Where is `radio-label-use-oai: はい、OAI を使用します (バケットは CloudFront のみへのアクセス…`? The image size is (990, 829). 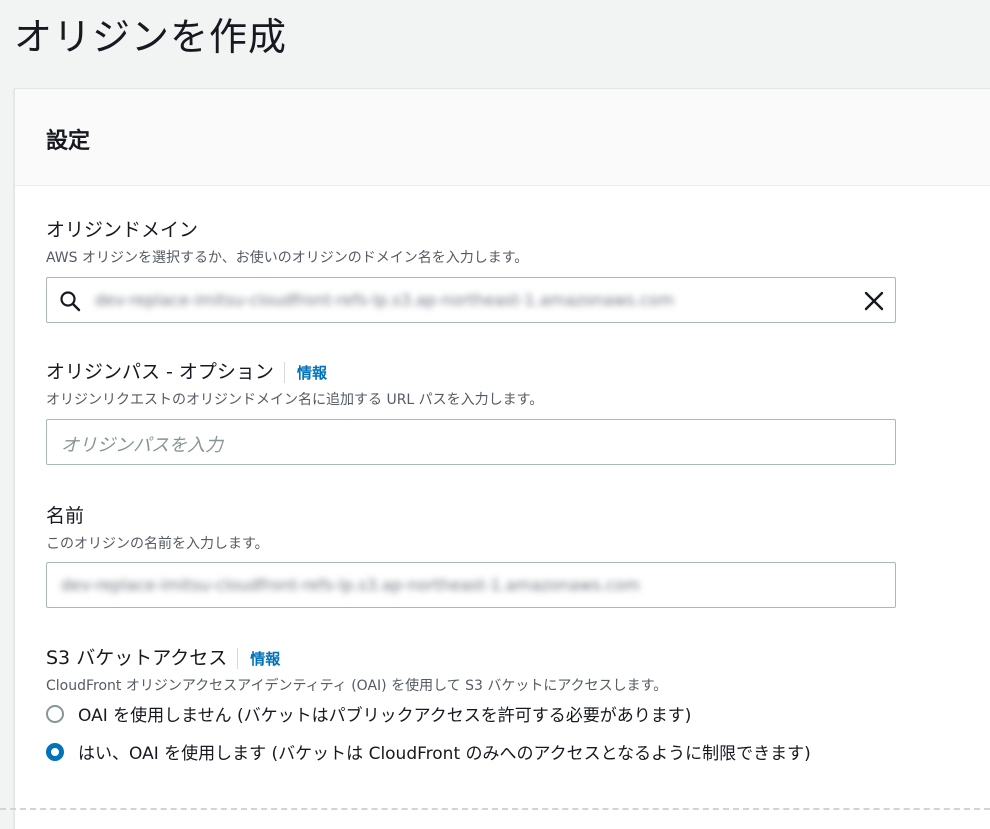 radio-label-use-oai: はい、OAI を使用します (バケットは CloudFront のみへのアクセス… is located at coordinates (444, 754).